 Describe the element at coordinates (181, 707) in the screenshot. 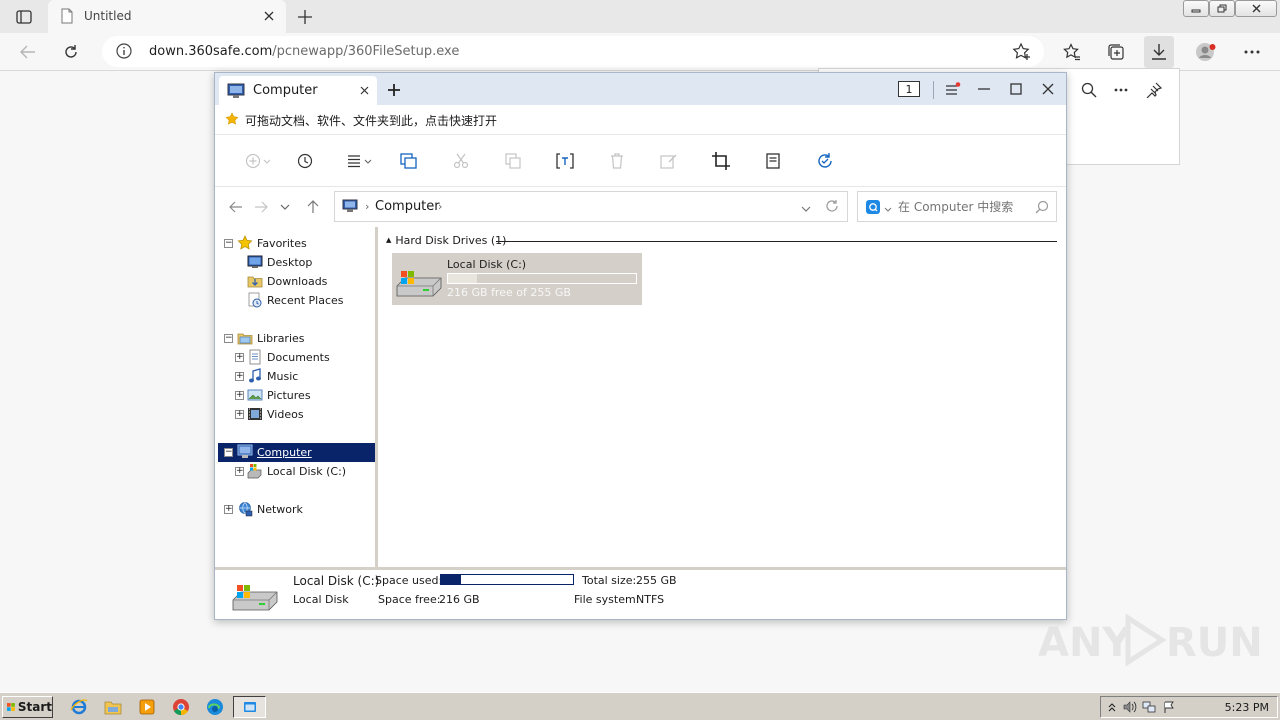

I see `chrome-icon` at that location.